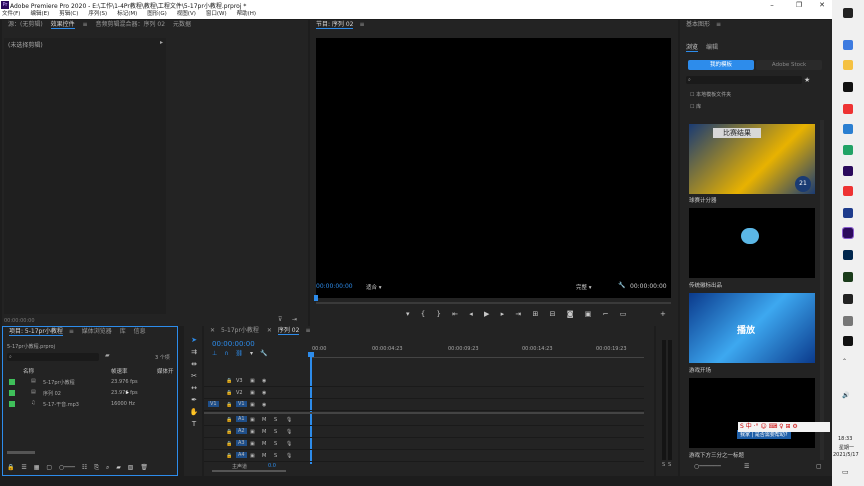  What do you see at coordinates (107, 355) in the screenshot?
I see `folder-icon: ▰` at bounding box center [107, 355].